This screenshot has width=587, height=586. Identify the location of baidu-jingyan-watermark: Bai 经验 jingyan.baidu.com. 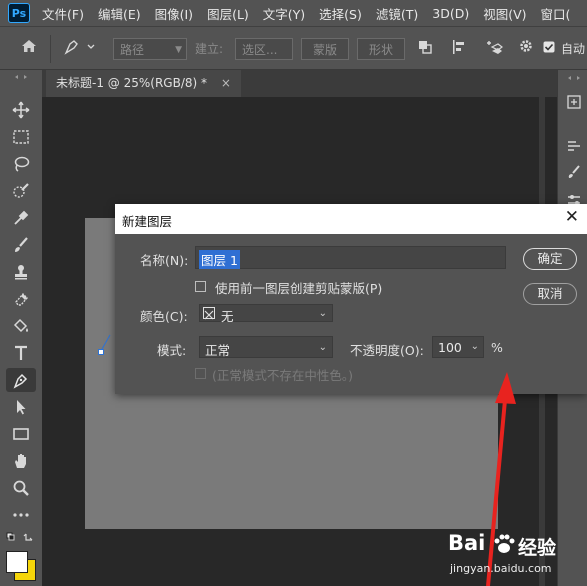
(515, 556).